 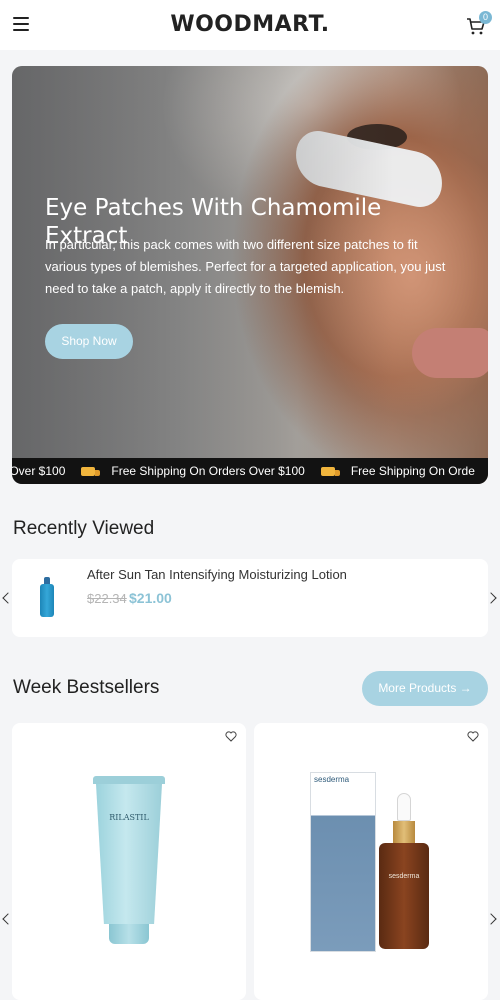 I want to click on marquee-text: s Over $100, so click(x=39, y=471).